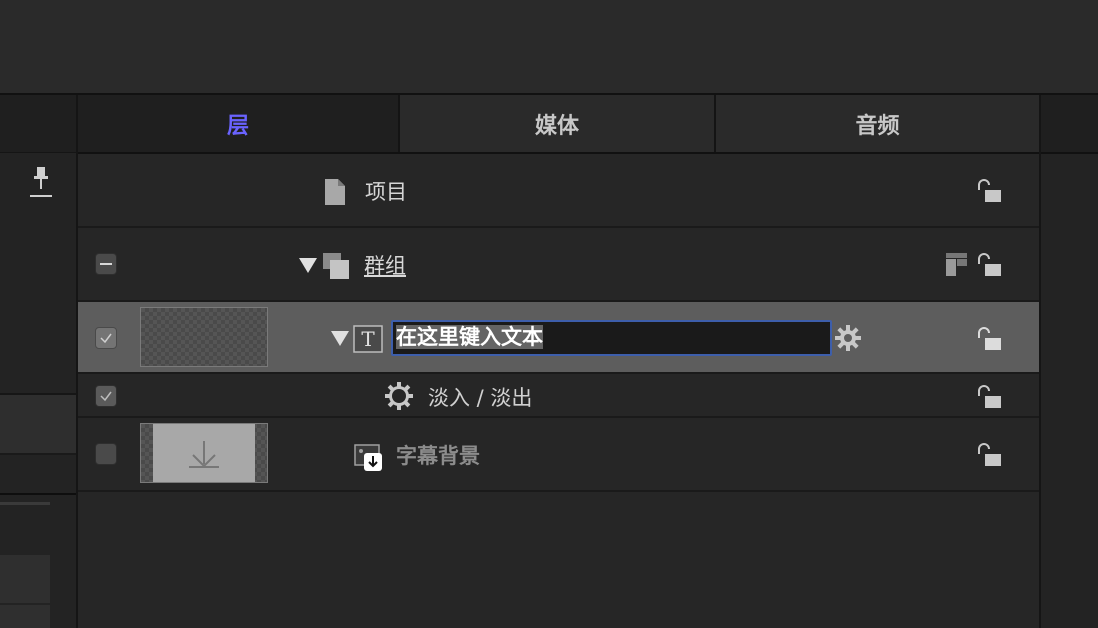 This screenshot has width=1098, height=628. Describe the element at coordinates (469, 337) in the screenshot. I see `selected-text: 在这里键入文本` at that location.